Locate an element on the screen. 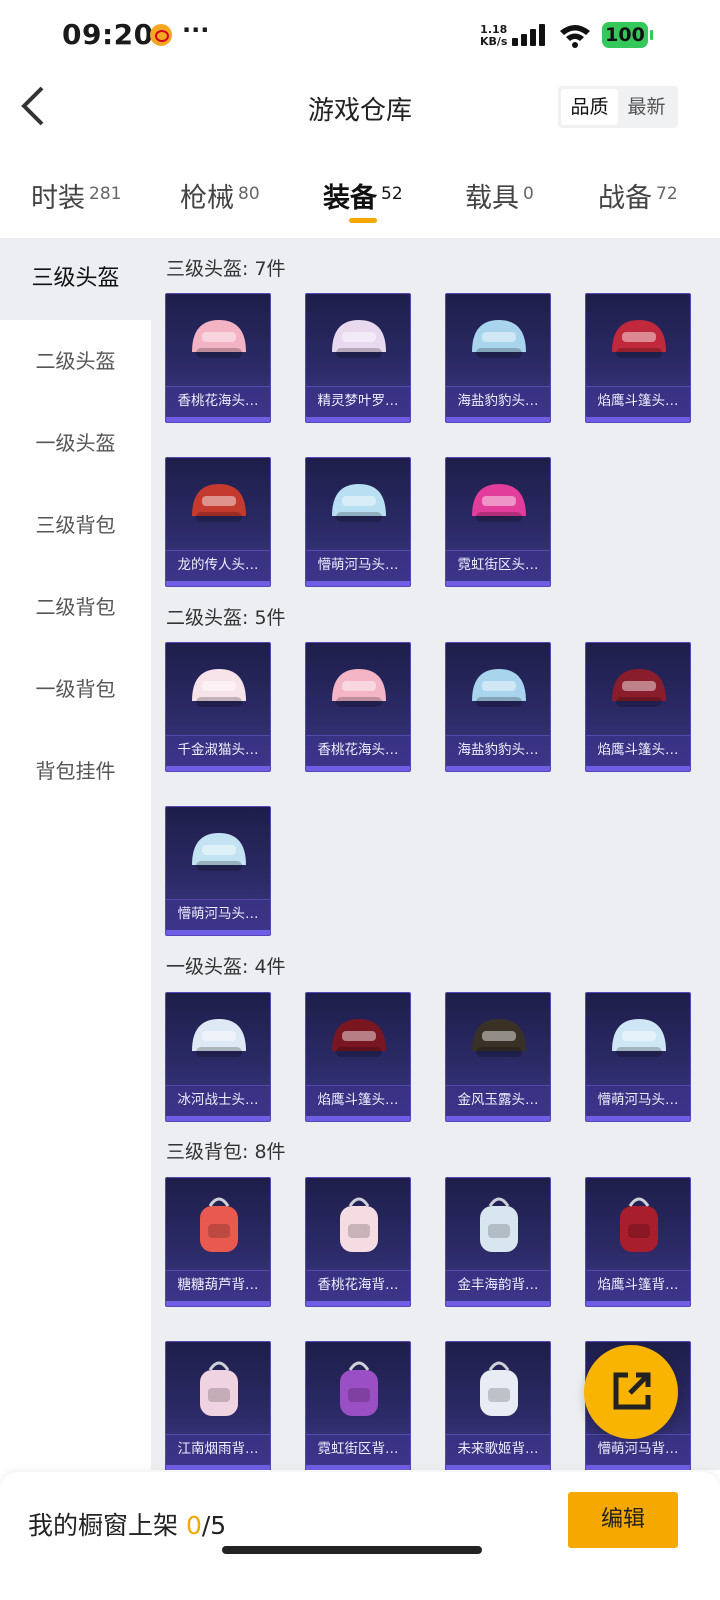  more-notifications-icon: ··· is located at coordinates (196, 30).